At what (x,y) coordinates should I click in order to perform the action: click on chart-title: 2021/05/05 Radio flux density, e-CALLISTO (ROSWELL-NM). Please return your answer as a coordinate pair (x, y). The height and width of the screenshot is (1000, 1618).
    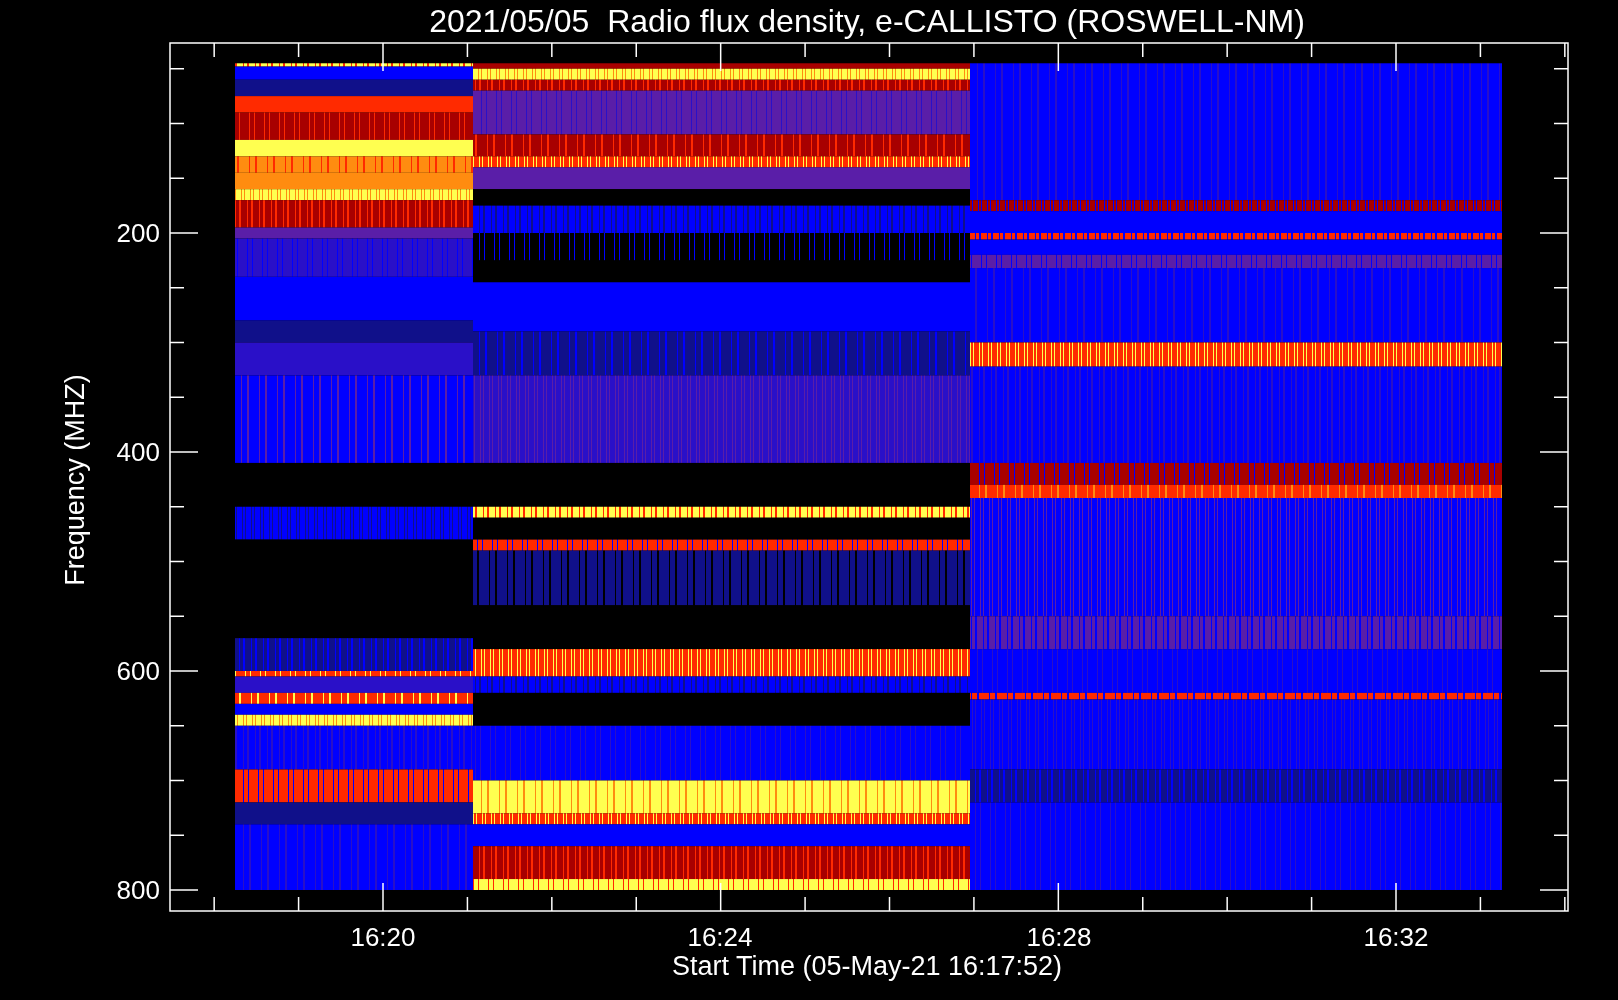
    Looking at the image, I should click on (867, 21).